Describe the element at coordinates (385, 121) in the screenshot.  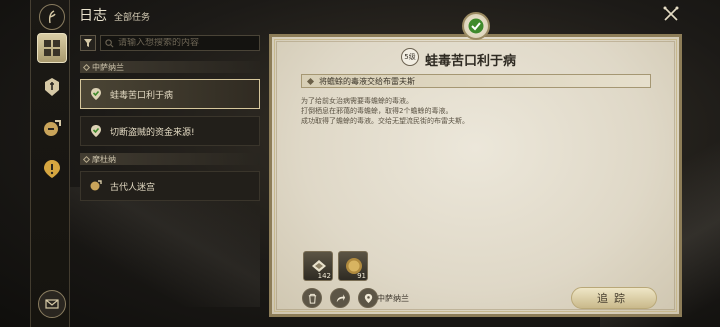
I see `description-line: 成功取得了蟾蜍的毒液。交给无望流民街的布雷夫斯。` at that location.